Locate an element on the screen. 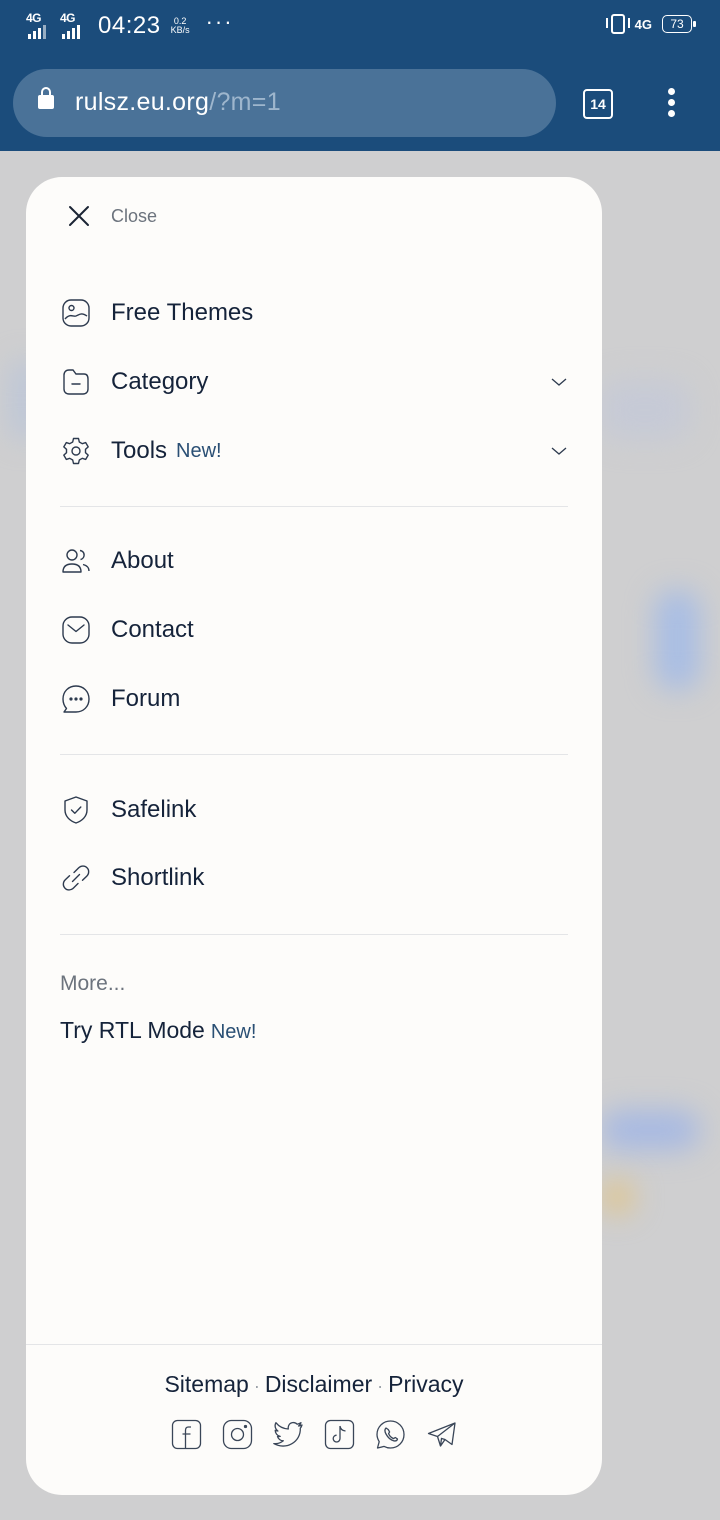  twitter-icon is located at coordinates (288, 1434).